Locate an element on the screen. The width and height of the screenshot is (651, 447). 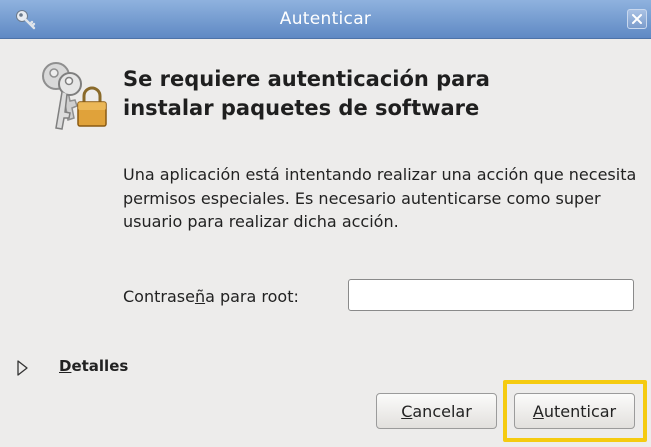
focus-highlight is located at coordinates (575, 411).